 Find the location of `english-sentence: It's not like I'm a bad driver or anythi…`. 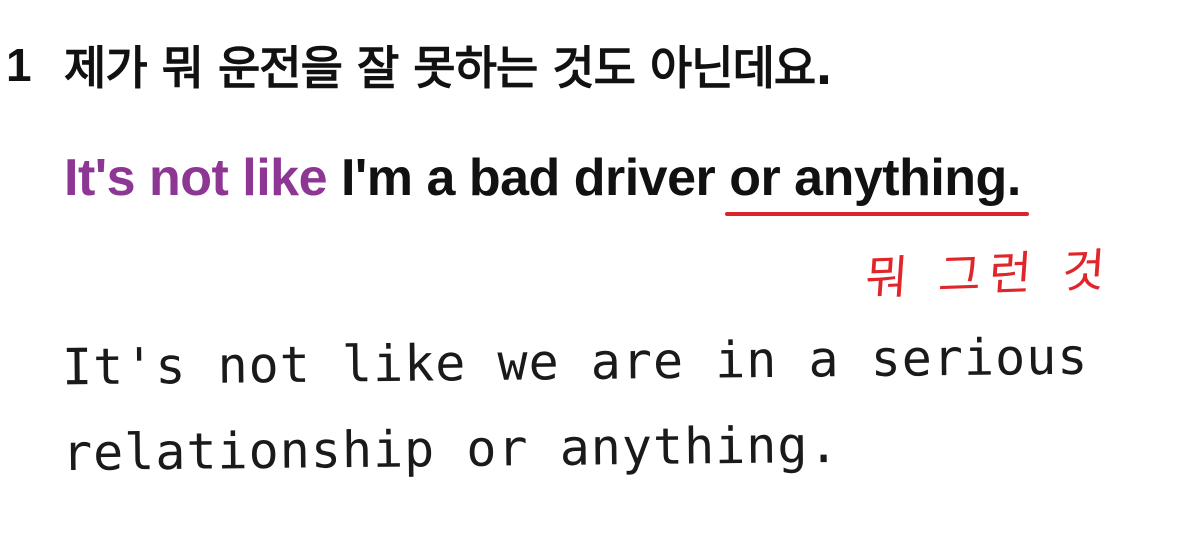

english-sentence: It's not like I'm a bad driver or anythi… is located at coordinates (546, 188).